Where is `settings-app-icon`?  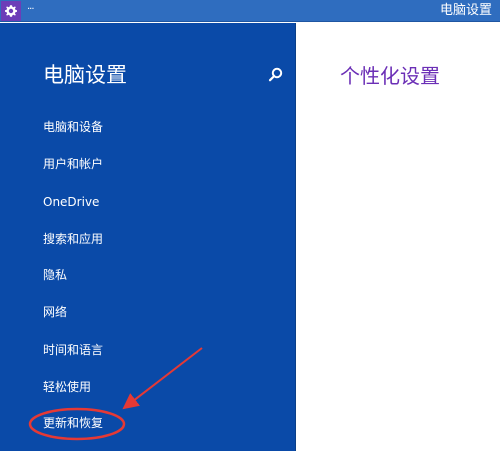 settings-app-icon is located at coordinates (11, 11).